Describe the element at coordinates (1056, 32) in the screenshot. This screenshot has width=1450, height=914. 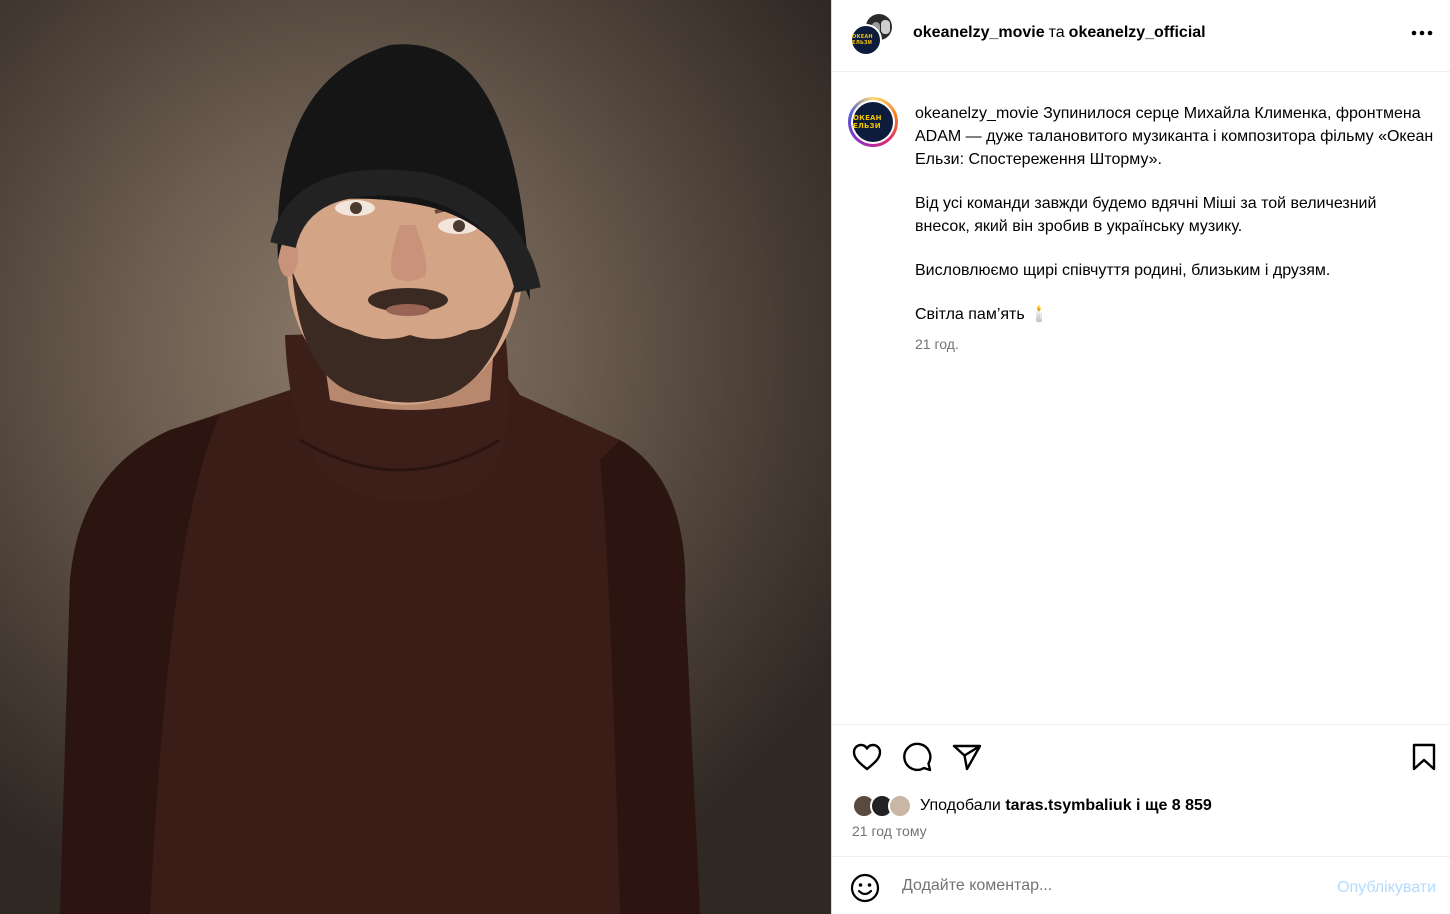
I see `author-separator: та` at that location.